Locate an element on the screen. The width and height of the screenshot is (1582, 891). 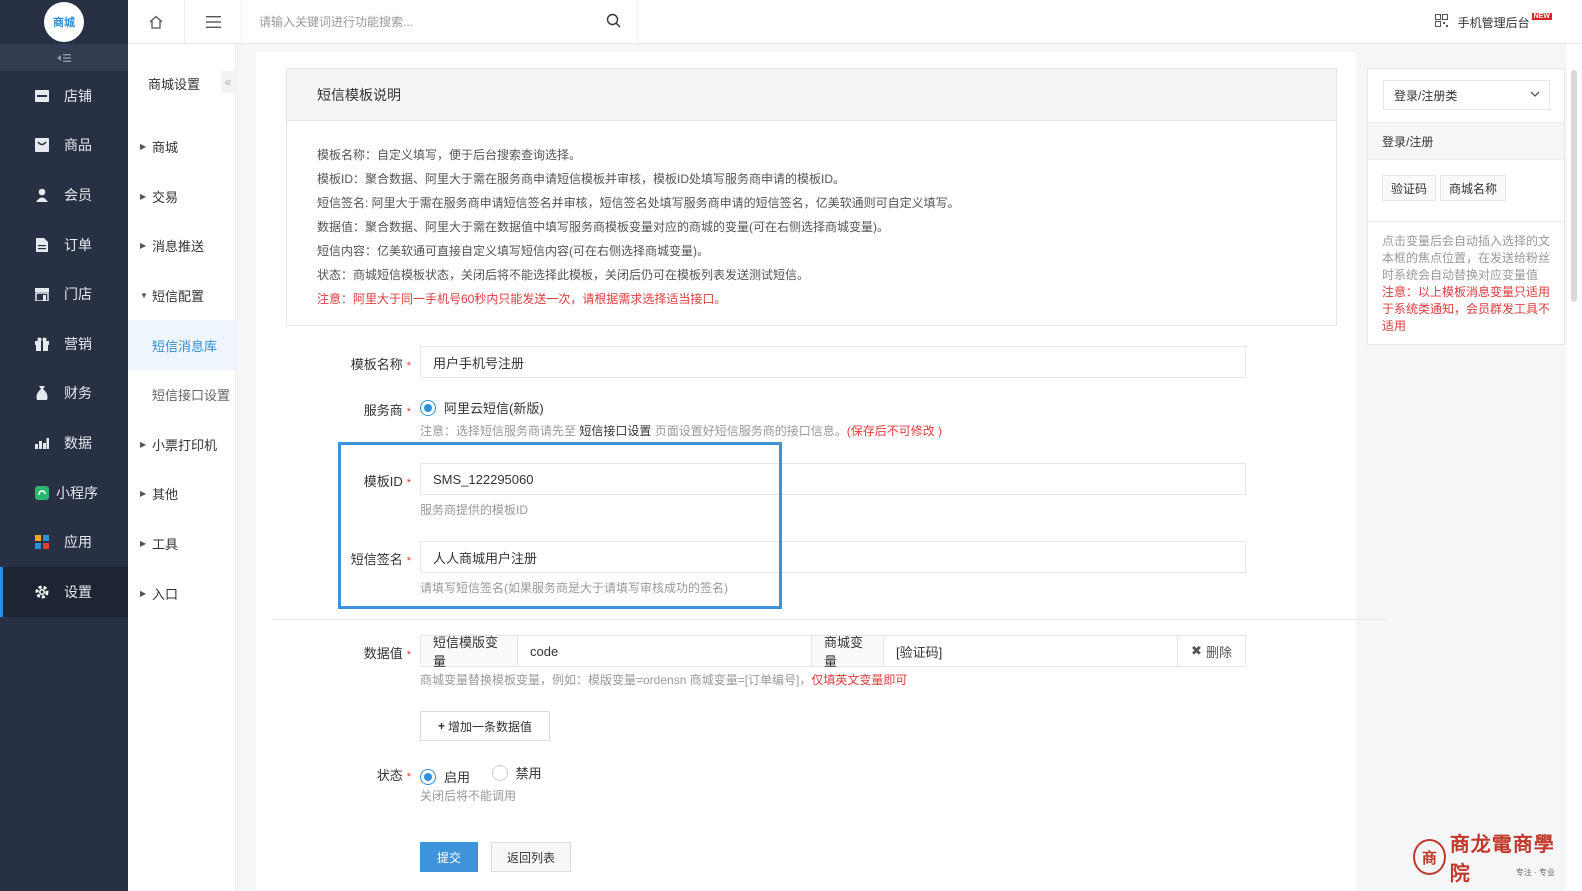
home-icon is located at coordinates (156, 22).